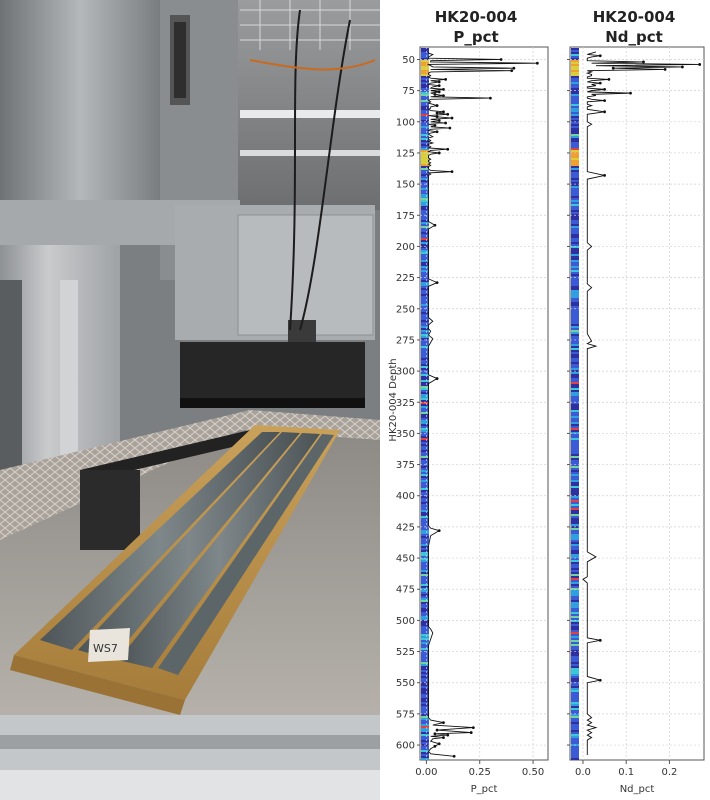  I want to click on depth-tick-label: 300, so click(405, 372).